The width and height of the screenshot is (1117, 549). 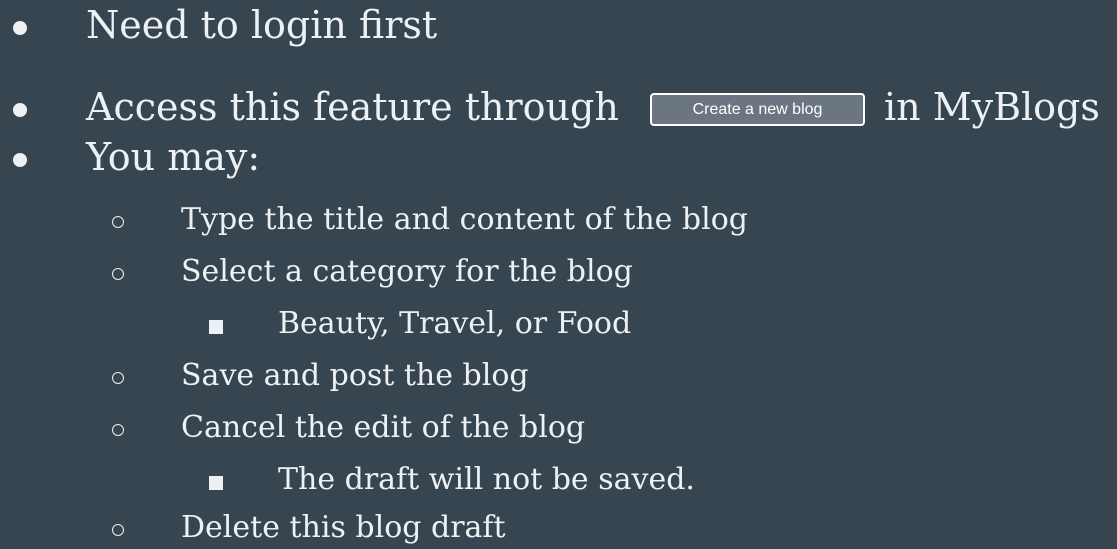 I want to click on sub-bullet-item-save-post: Save and post the blog, so click(x=558, y=379).